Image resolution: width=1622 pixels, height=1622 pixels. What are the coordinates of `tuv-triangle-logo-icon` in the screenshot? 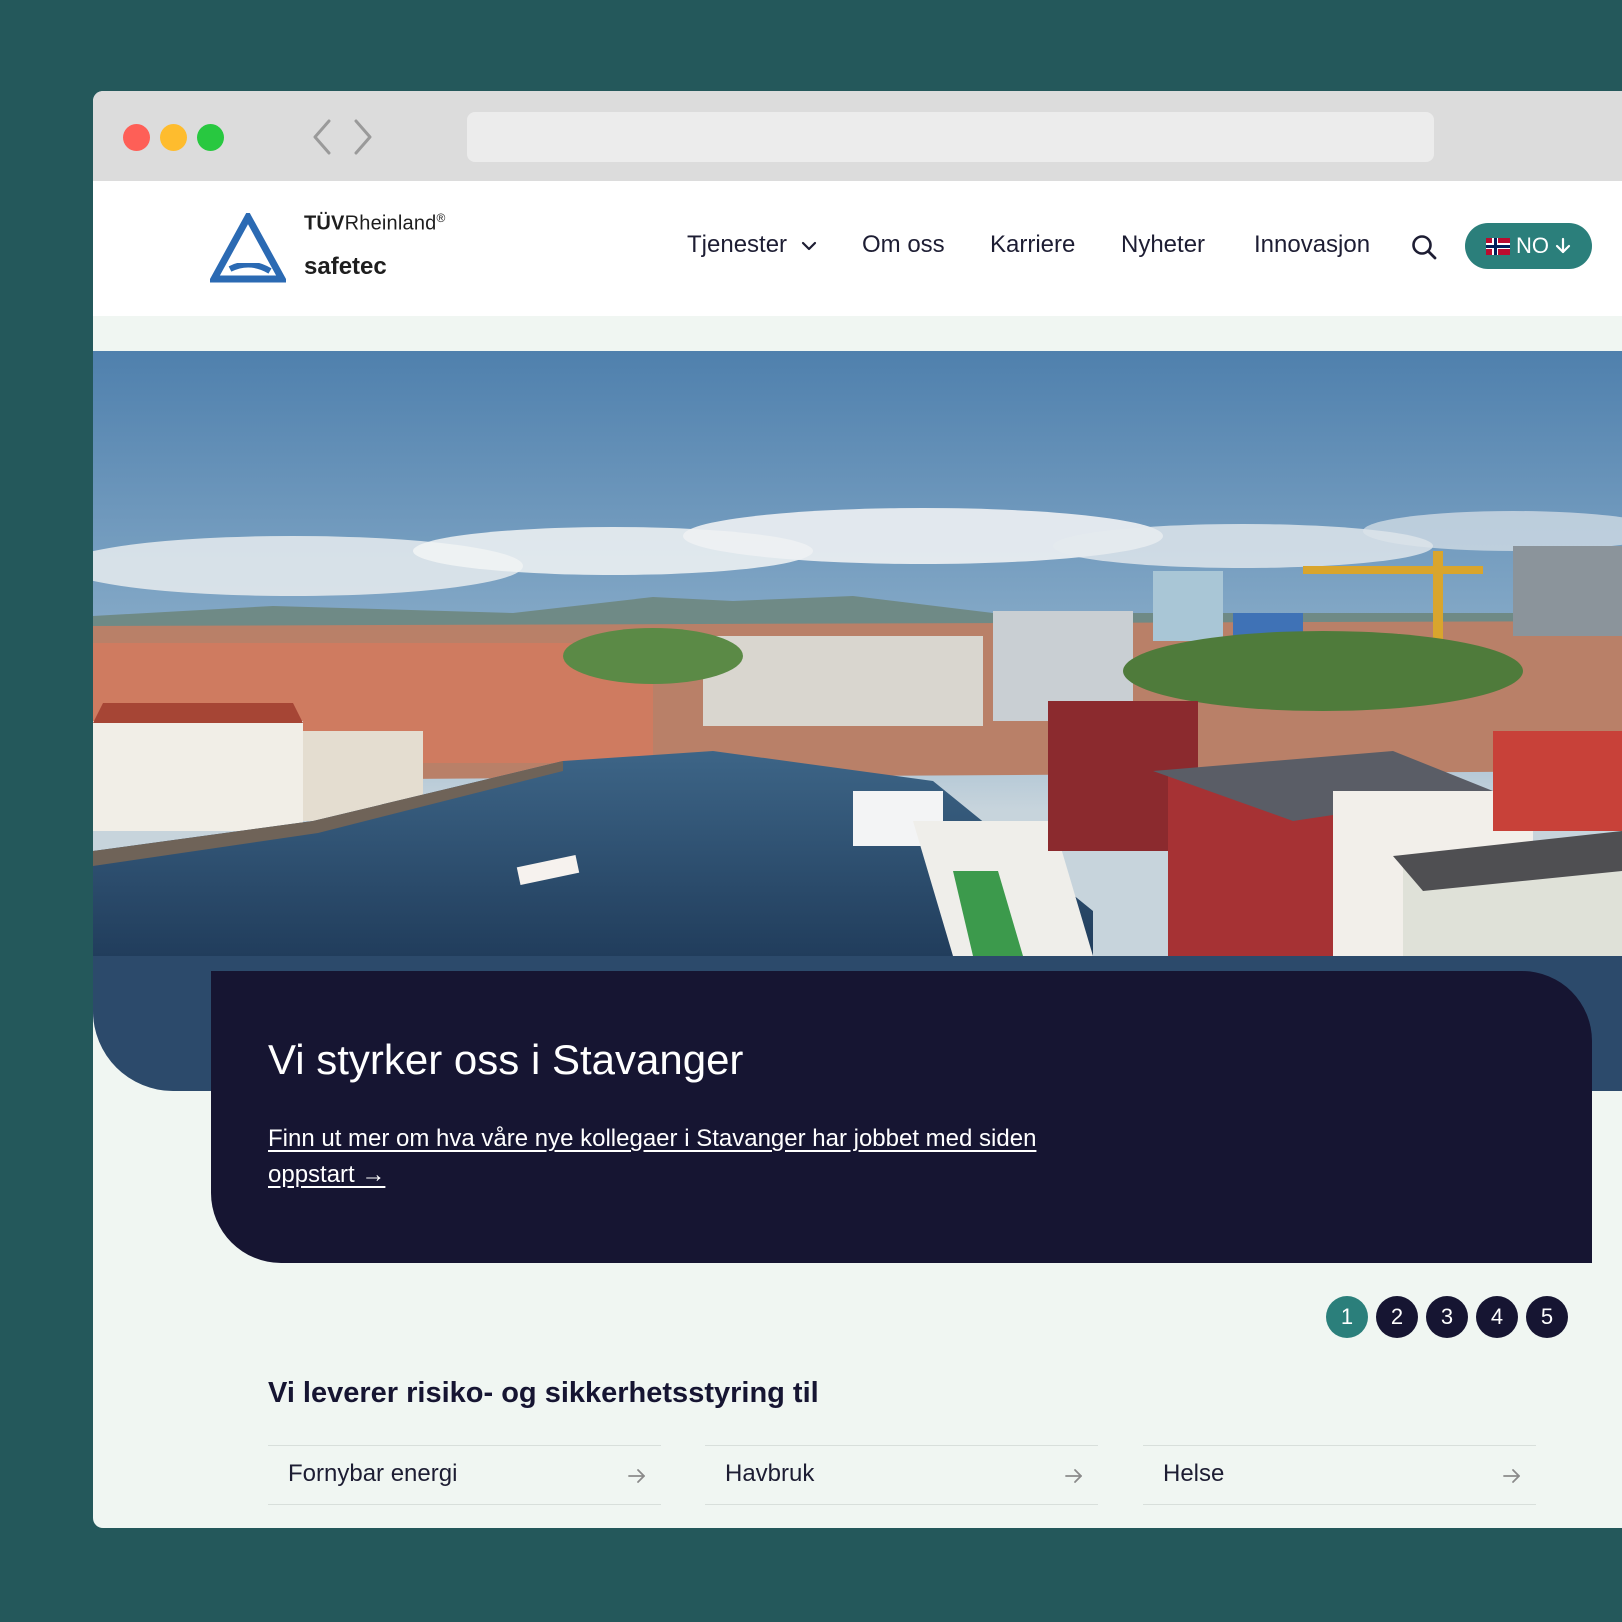 It's located at (248, 248).